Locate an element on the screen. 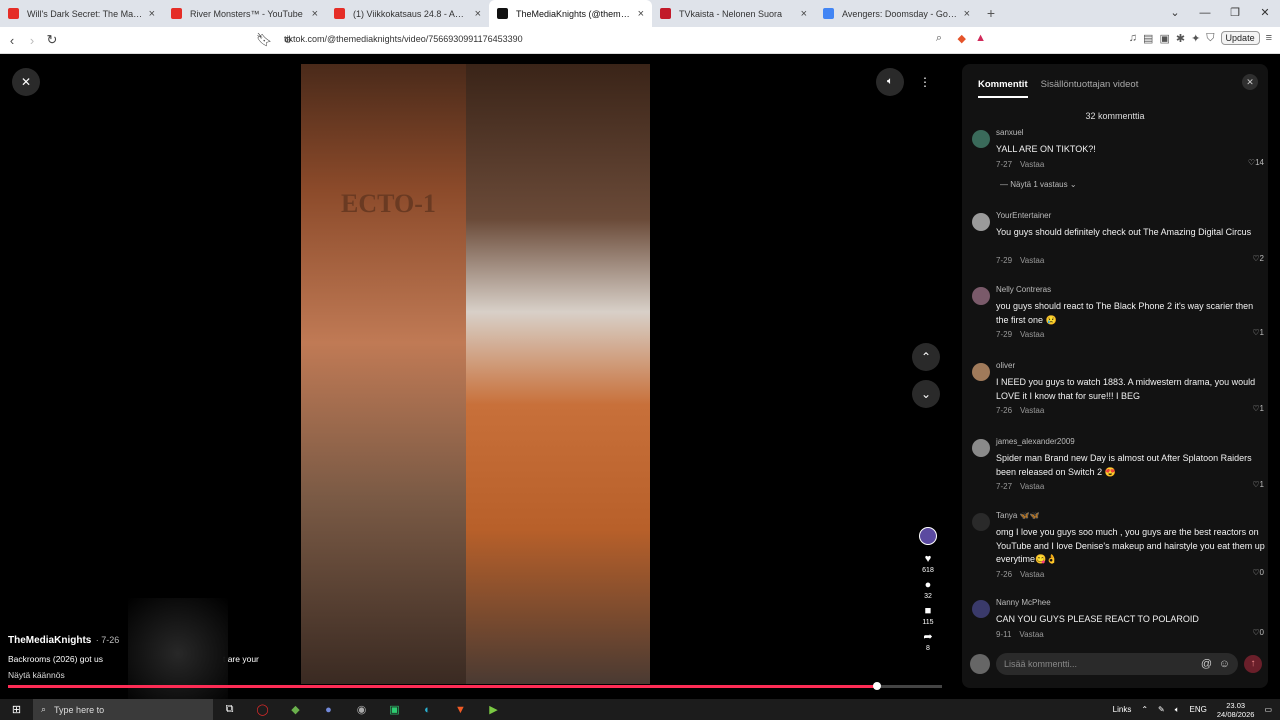  browser-tab: River Monsters™ - YouTube × is located at coordinates (244, 13).